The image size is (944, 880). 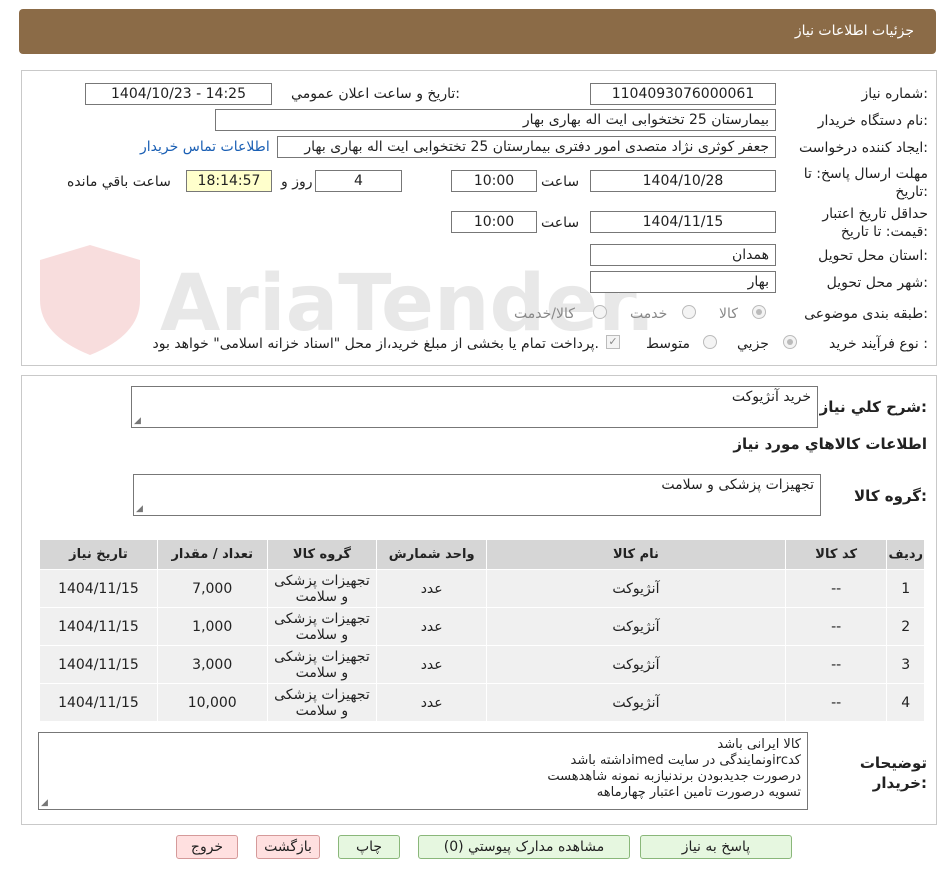 What do you see at coordinates (649, 314) in the screenshot?
I see `category-service-label: خدمت` at bounding box center [649, 314].